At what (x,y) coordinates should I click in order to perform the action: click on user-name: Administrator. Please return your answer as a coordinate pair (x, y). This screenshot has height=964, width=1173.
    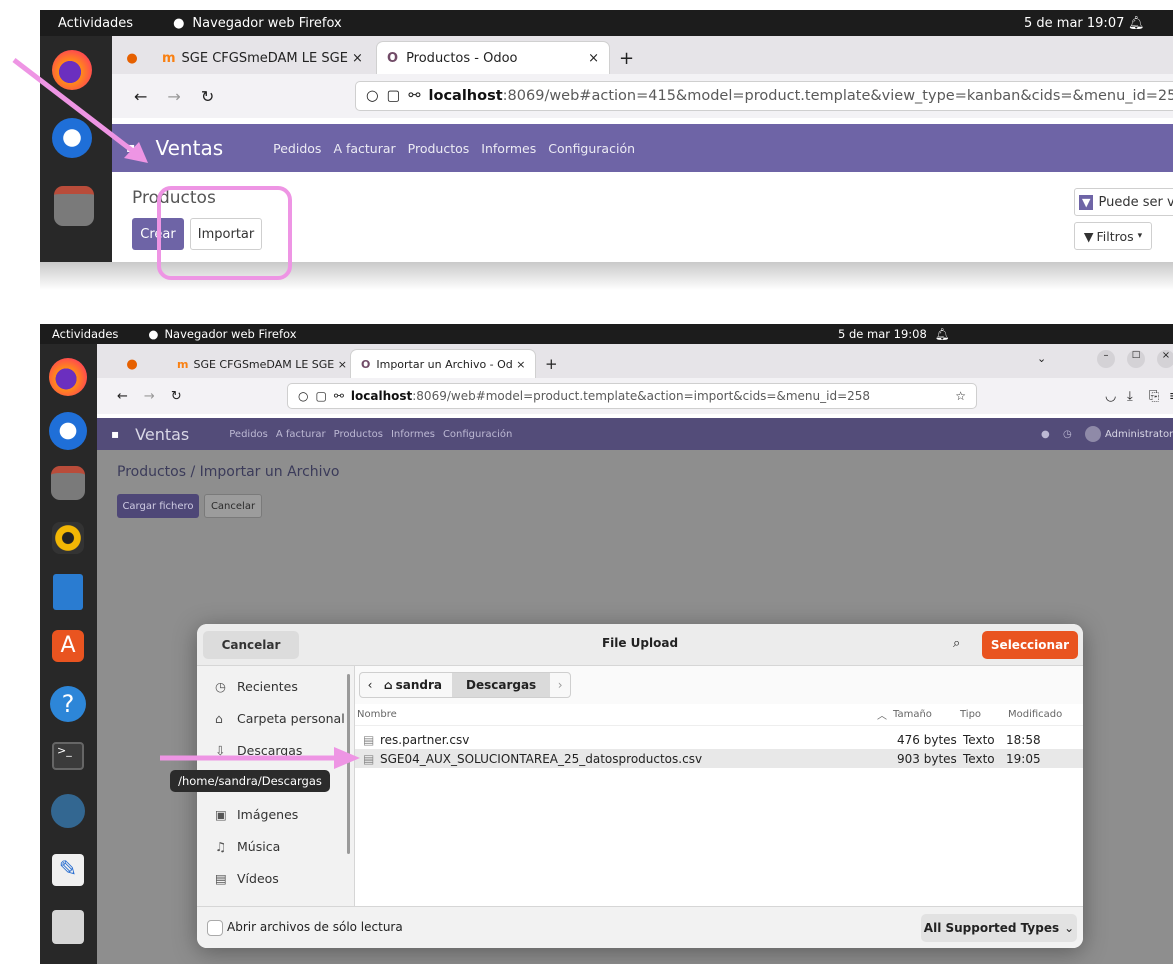
    Looking at the image, I should click on (1139, 434).